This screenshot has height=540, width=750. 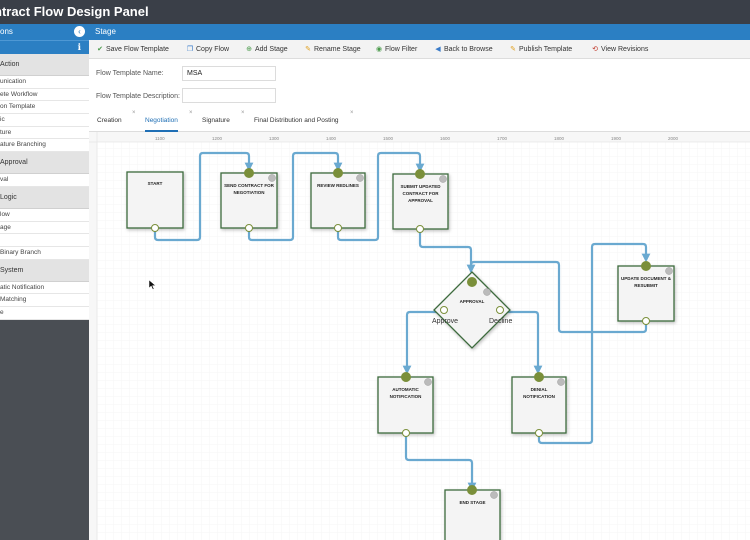 What do you see at coordinates (44, 133) in the screenshot?
I see `sidebar-item: ture` at bounding box center [44, 133].